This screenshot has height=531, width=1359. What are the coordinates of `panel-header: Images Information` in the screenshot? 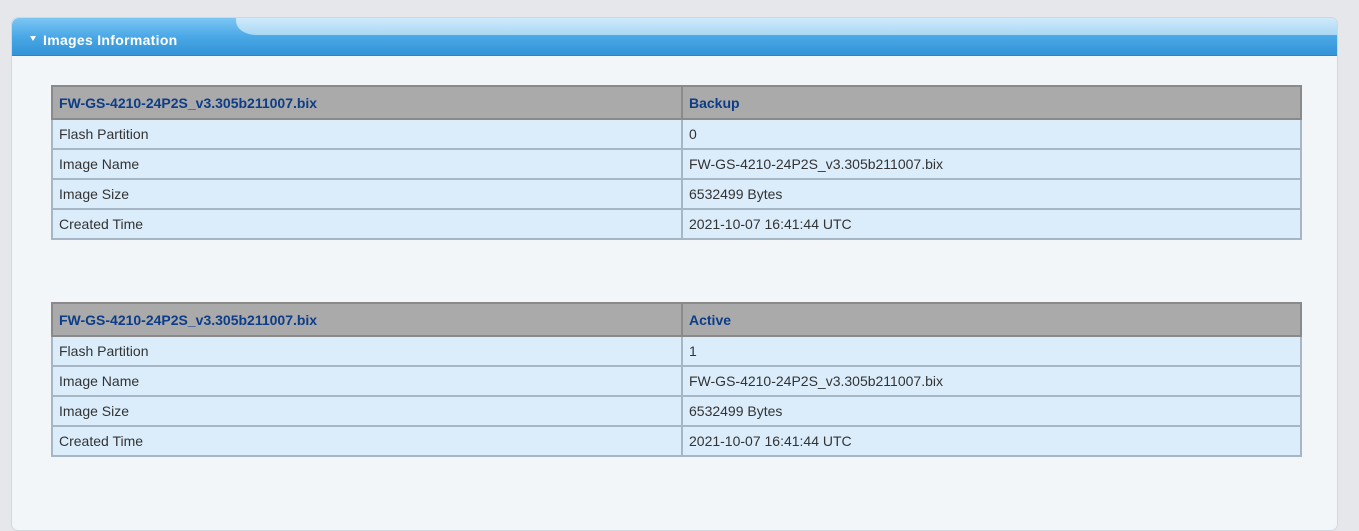 It's located at (674, 37).